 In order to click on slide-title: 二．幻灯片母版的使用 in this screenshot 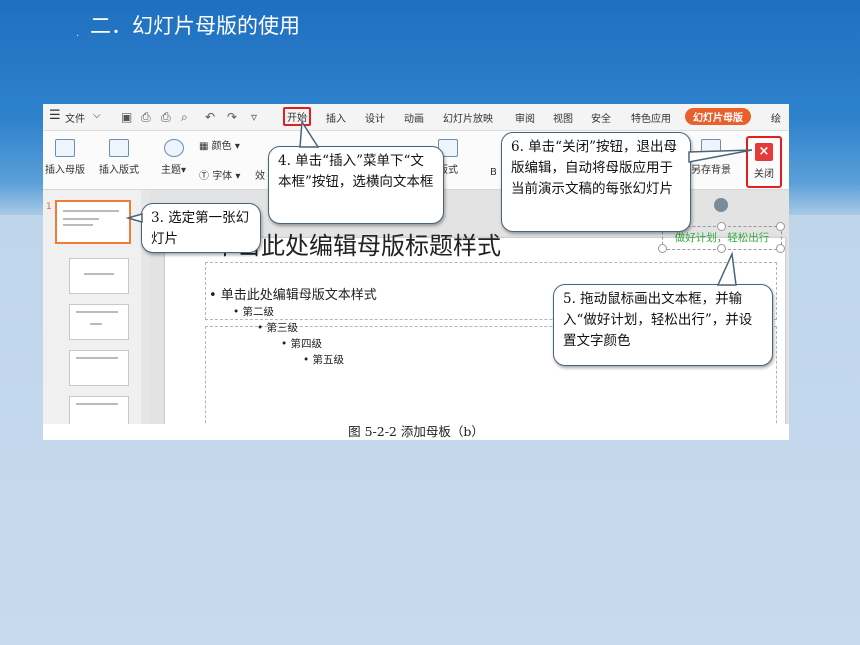, I will do `click(195, 26)`.